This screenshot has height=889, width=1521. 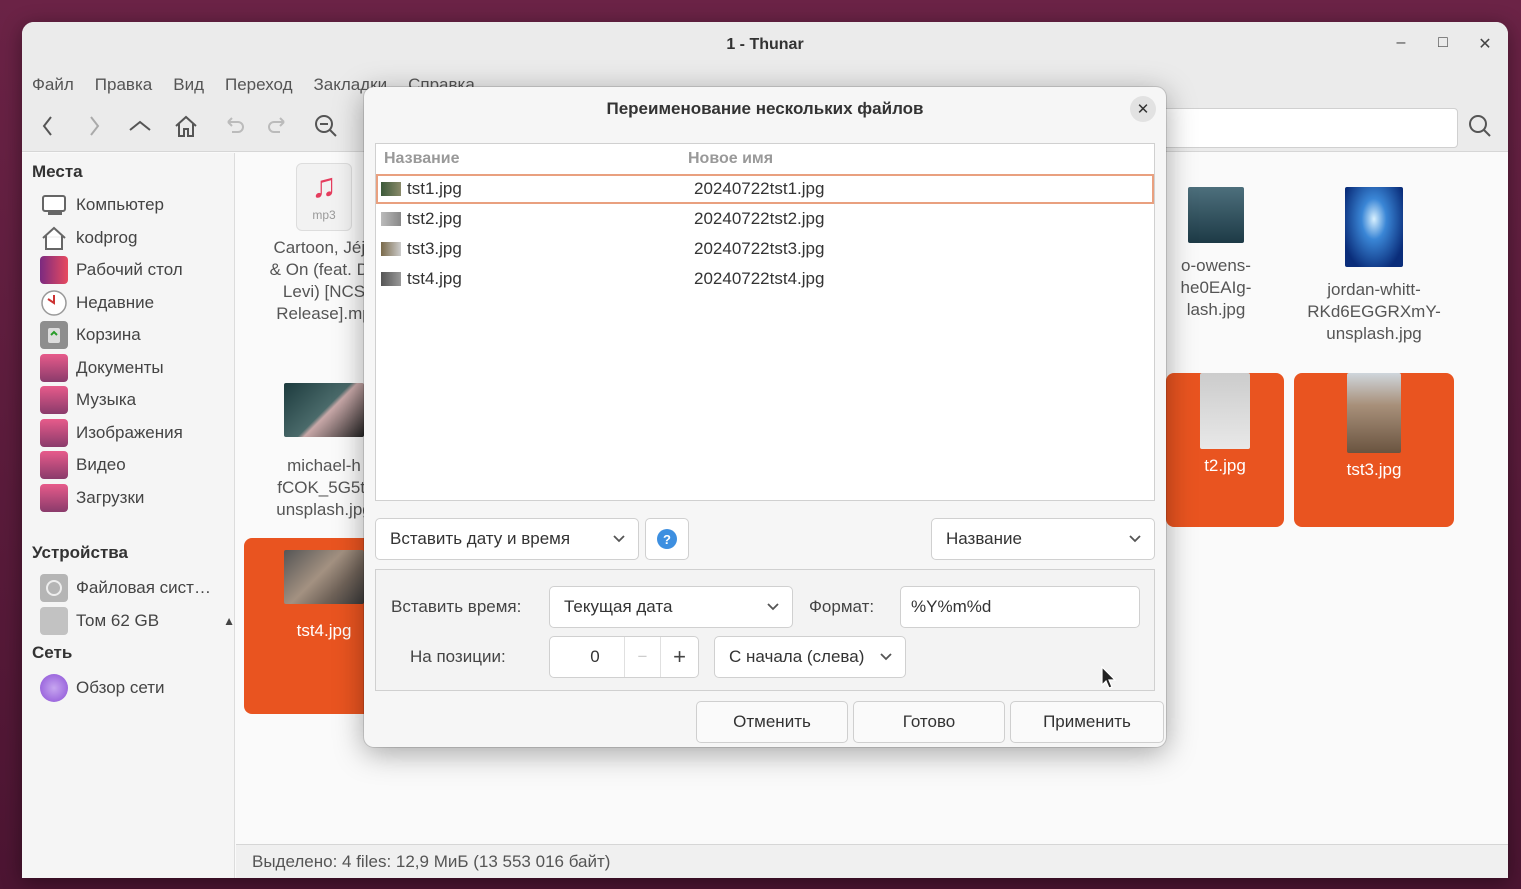 I want to click on rename-target-select: Название, so click(x=1043, y=539).